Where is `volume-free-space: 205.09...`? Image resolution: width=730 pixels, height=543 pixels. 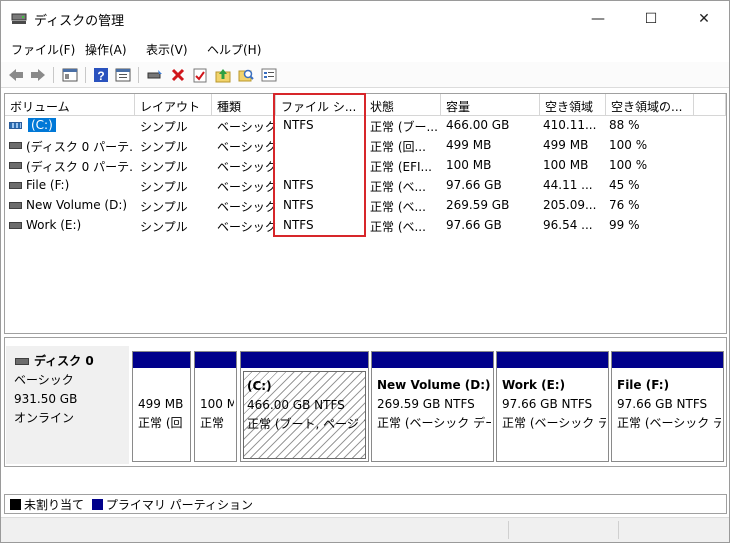
volume-free-space: 205.09... is located at coordinates (570, 205).